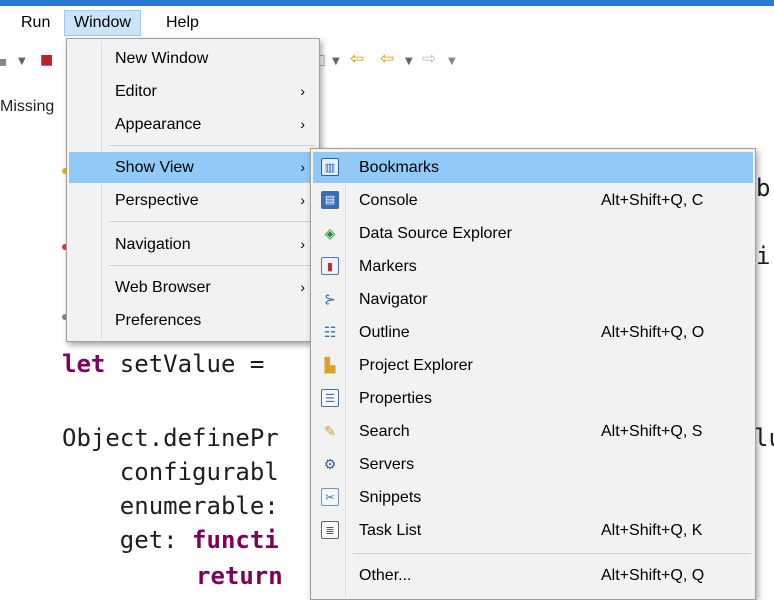  Describe the element at coordinates (170, 472) in the screenshot. I see `code-line-configurable: configurabl` at that location.